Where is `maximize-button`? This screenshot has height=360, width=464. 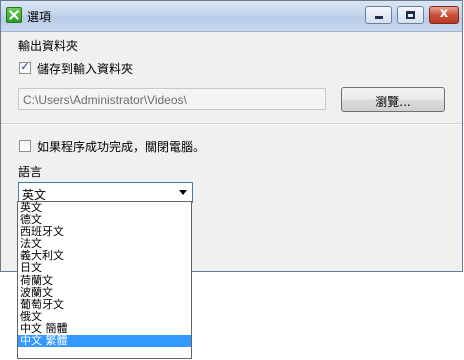
maximize-button is located at coordinates (410, 15).